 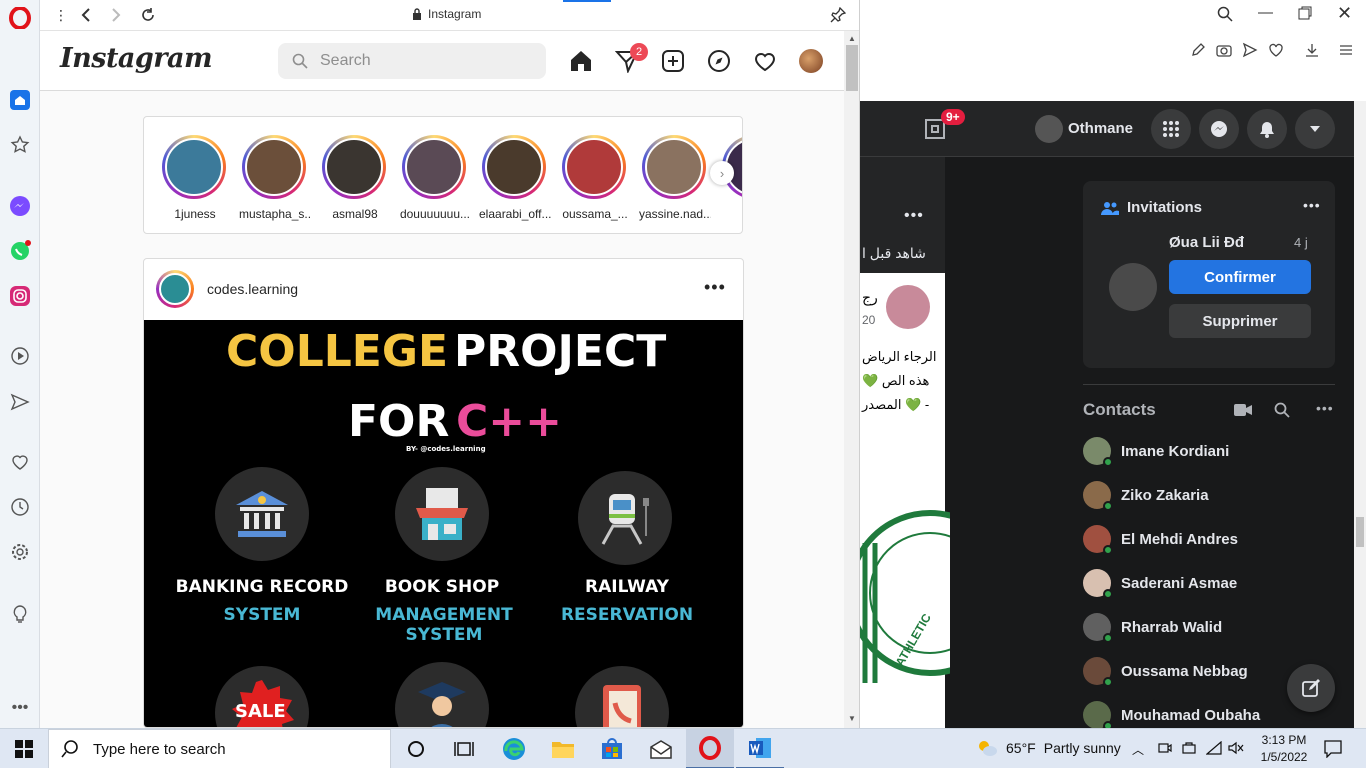 I want to click on delete-button: Supprimer, so click(x=1240, y=321).